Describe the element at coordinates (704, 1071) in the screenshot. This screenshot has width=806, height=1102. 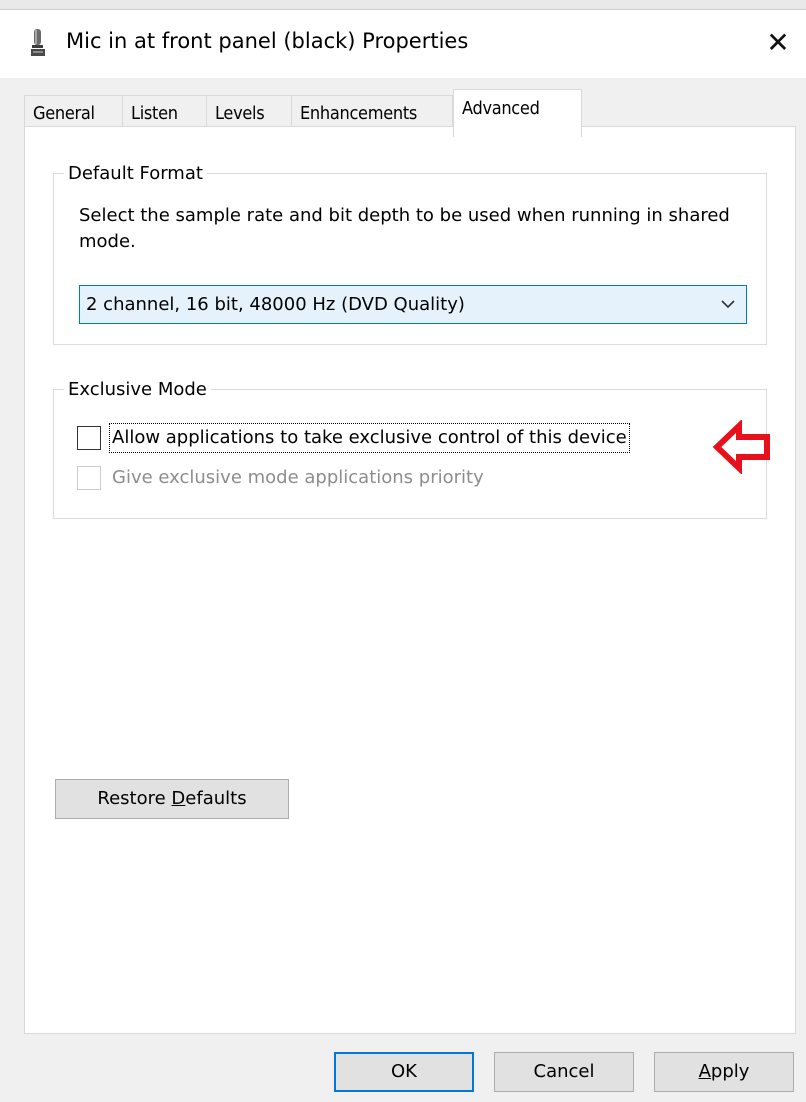
I see `apply-access-key: A` at that location.